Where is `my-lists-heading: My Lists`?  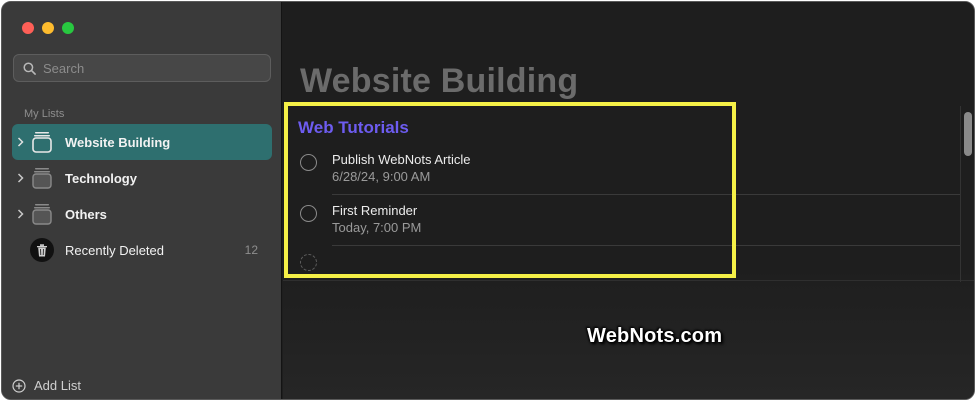 my-lists-heading: My Lists is located at coordinates (44, 114).